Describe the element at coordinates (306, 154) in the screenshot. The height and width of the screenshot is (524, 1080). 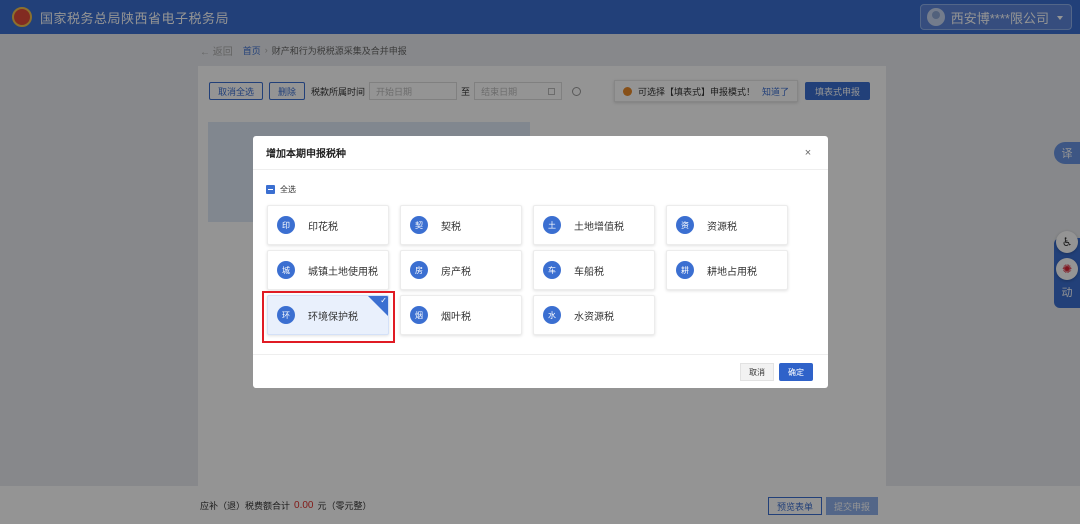
I see `modal-title: 增加本期申报税种` at that location.